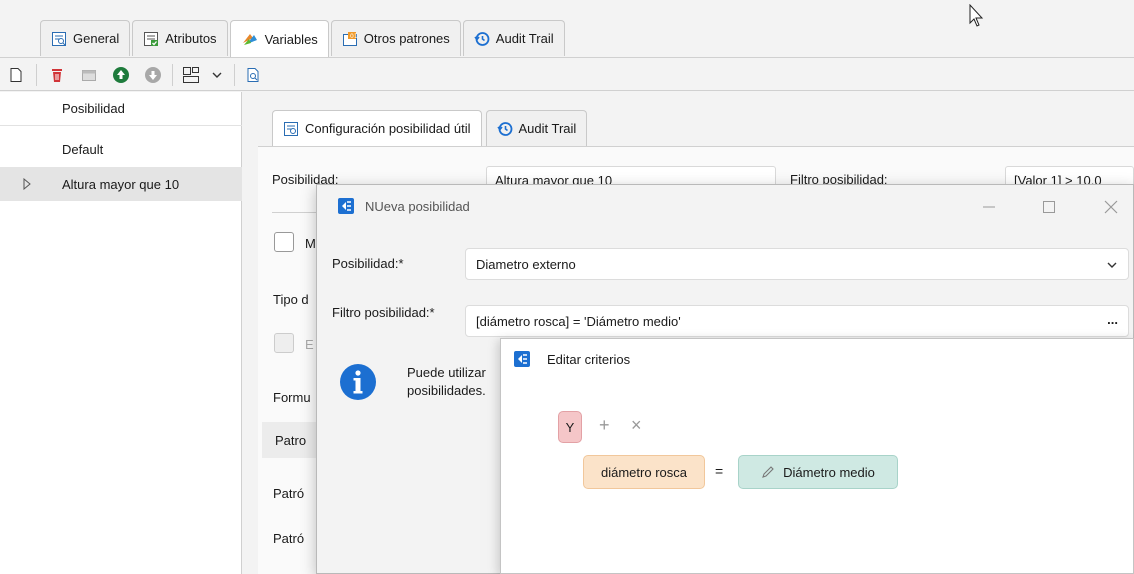 The width and height of the screenshot is (1134, 574). I want to click on tab-otros-patrones: 01 Otros patrones, so click(395, 38).